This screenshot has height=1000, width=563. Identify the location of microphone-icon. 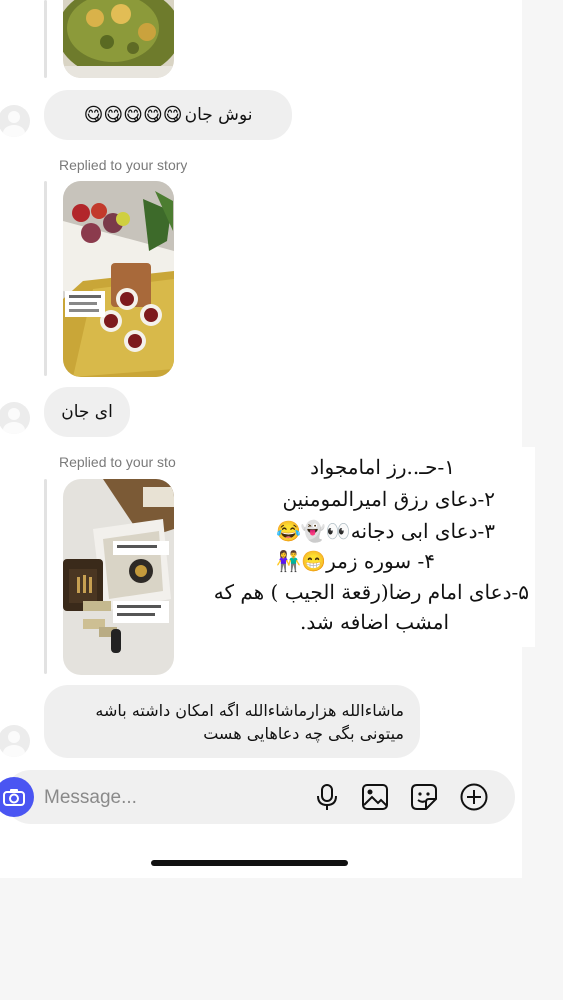
(327, 797).